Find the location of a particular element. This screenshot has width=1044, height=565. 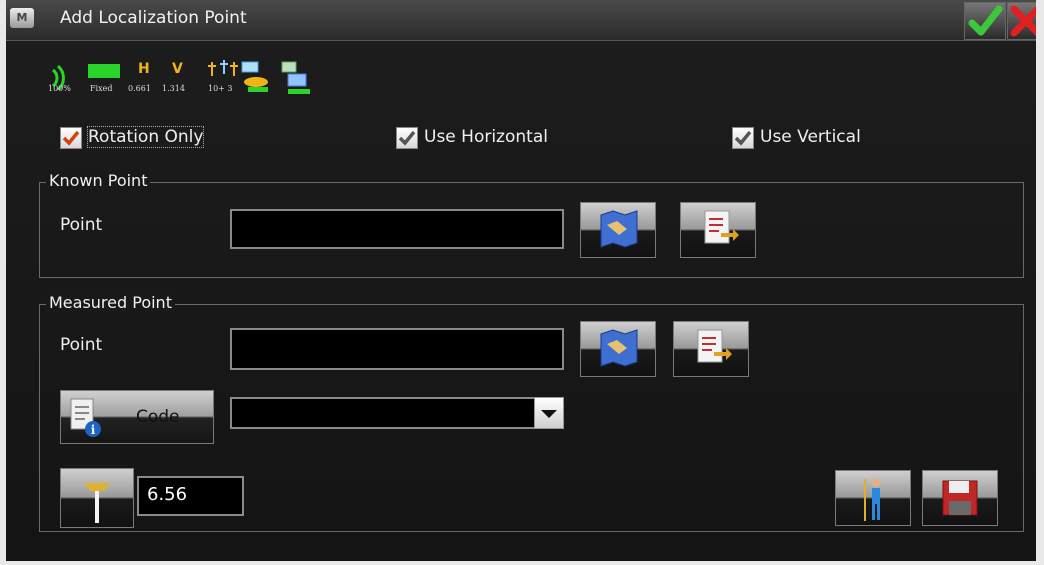

known-point-map-button is located at coordinates (618, 230).